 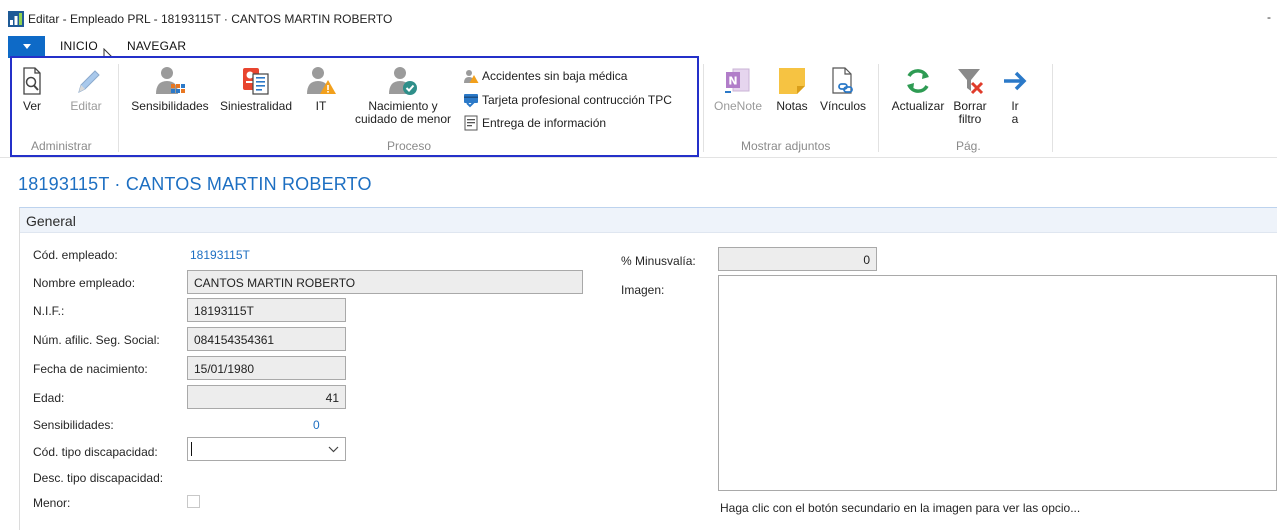 I want to click on application-menu-button, so click(x=26, y=47).